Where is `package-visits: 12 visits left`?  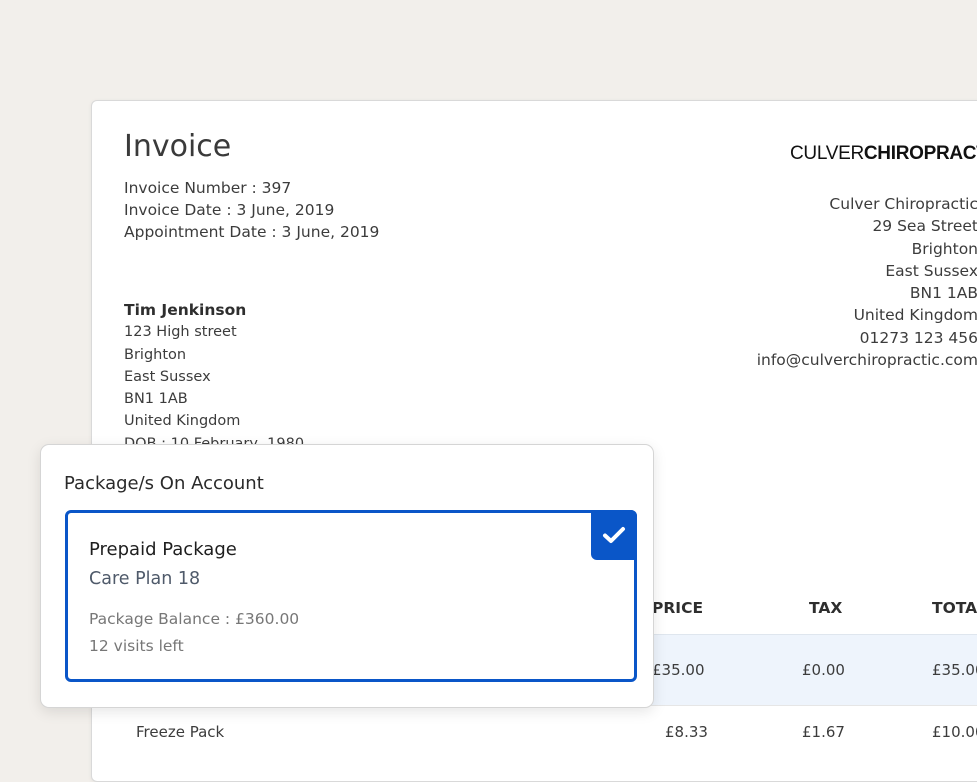
package-visits: 12 visits left is located at coordinates (136, 646).